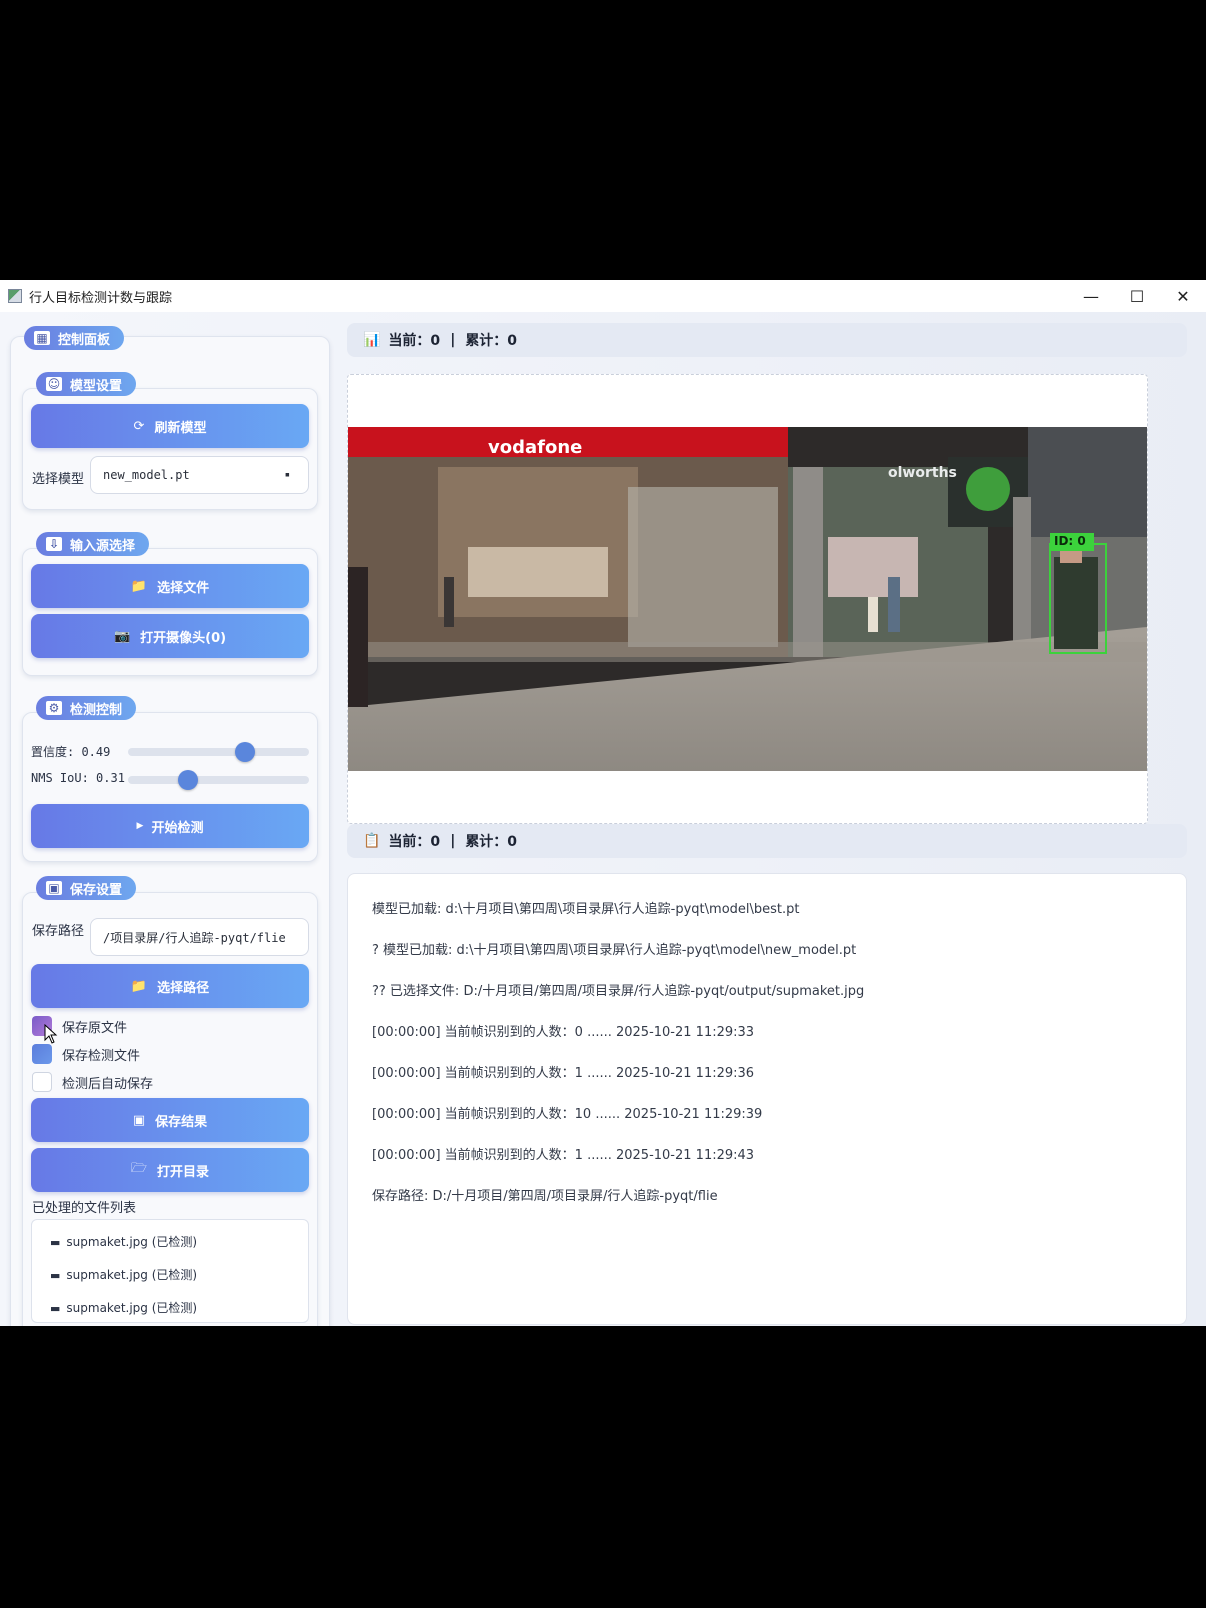 Image resolution: width=1206 pixels, height=1608 pixels. I want to click on detection-control-title: ⚙ 检测控制, so click(86, 708).